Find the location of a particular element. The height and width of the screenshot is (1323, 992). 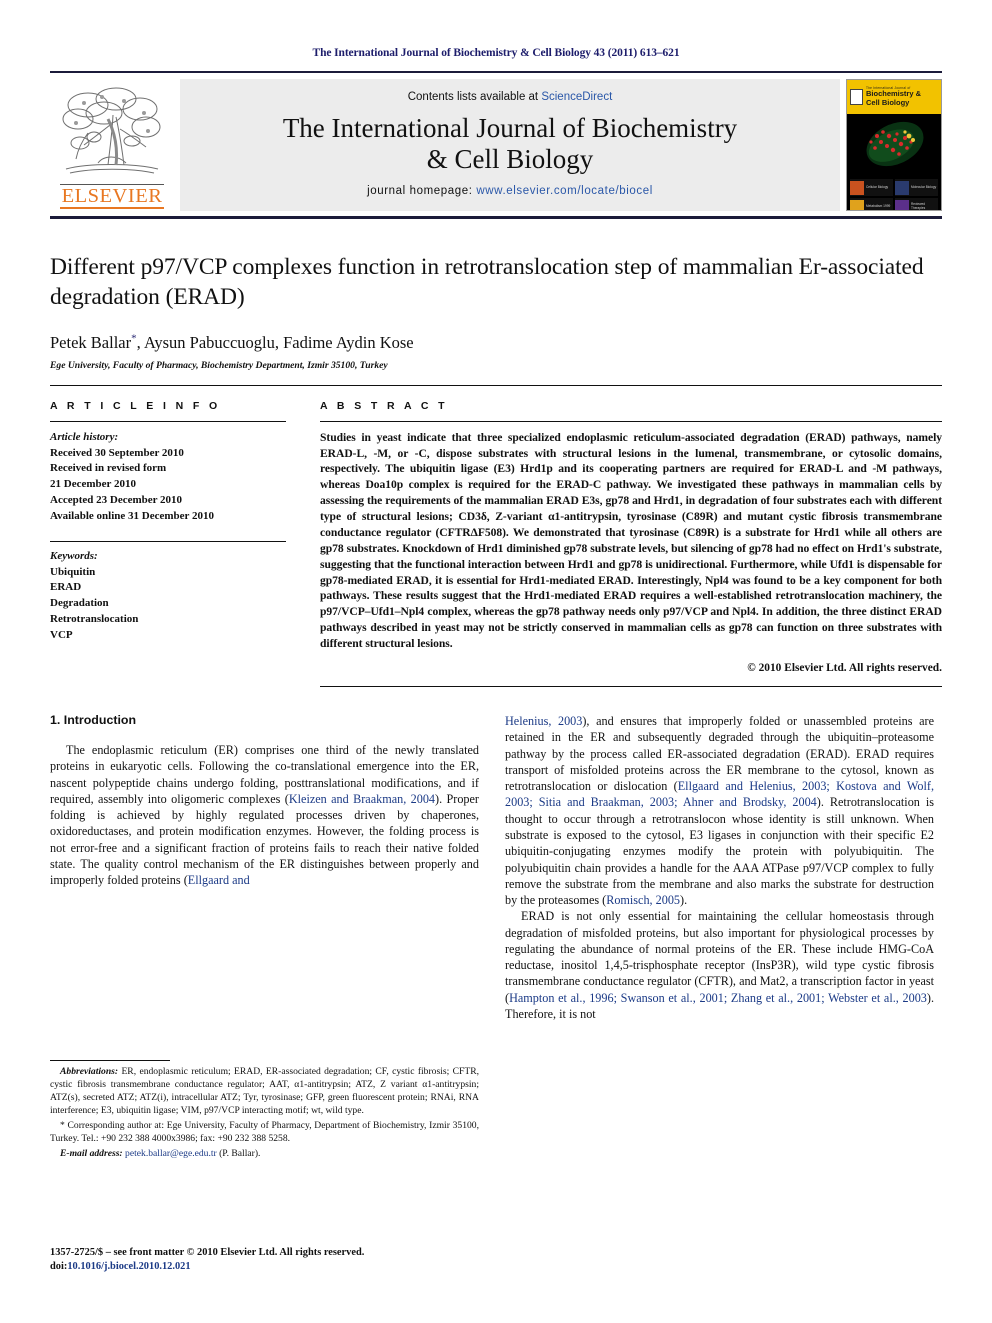

section-heading-introduction: 1. Introduction is located at coordinates (93, 719).